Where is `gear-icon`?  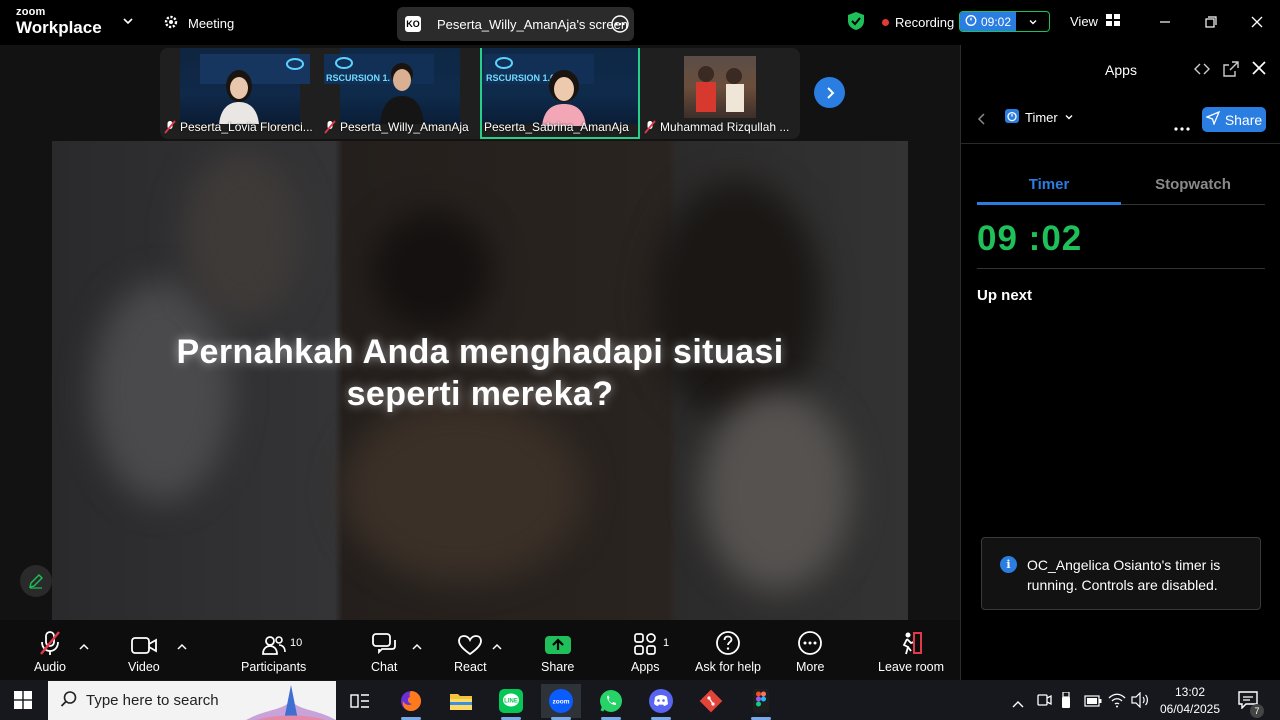
gear-icon is located at coordinates (171, 23).